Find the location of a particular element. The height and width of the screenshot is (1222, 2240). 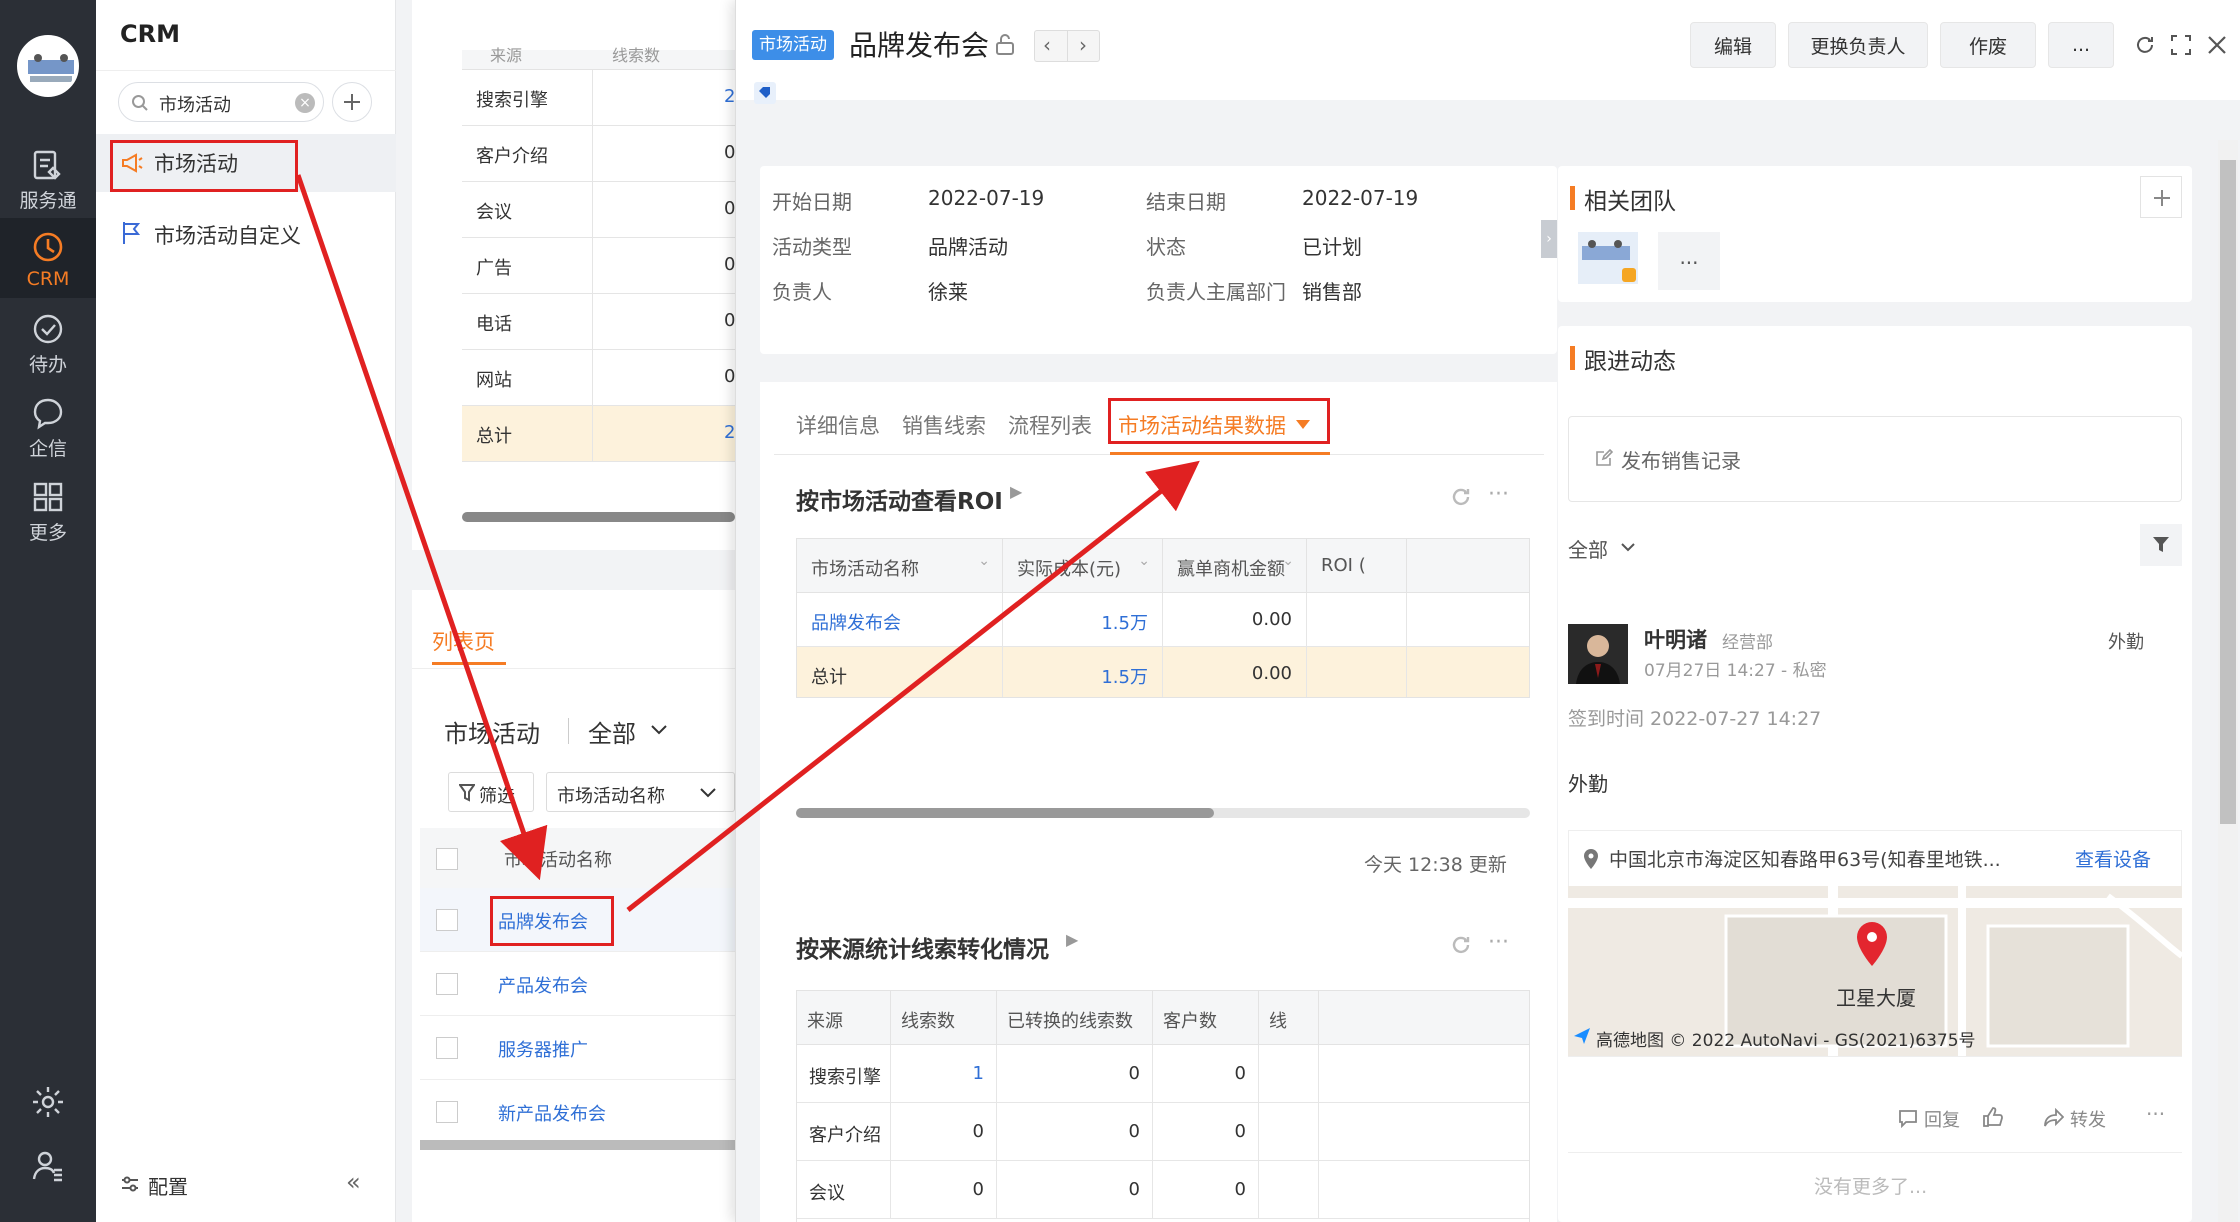

fullscreen-icon is located at coordinates (2181, 45).